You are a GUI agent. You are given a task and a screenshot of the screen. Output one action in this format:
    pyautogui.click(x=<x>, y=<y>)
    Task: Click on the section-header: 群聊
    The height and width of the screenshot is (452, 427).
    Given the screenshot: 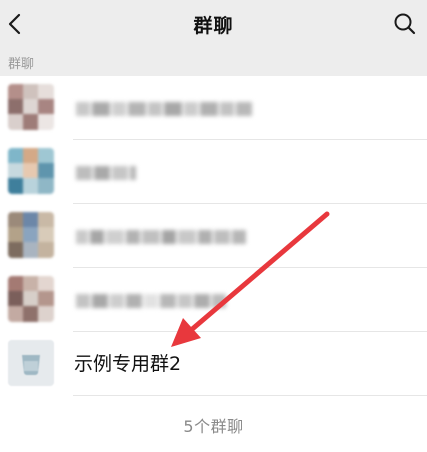 What is the action you would take?
    pyautogui.click(x=213, y=62)
    